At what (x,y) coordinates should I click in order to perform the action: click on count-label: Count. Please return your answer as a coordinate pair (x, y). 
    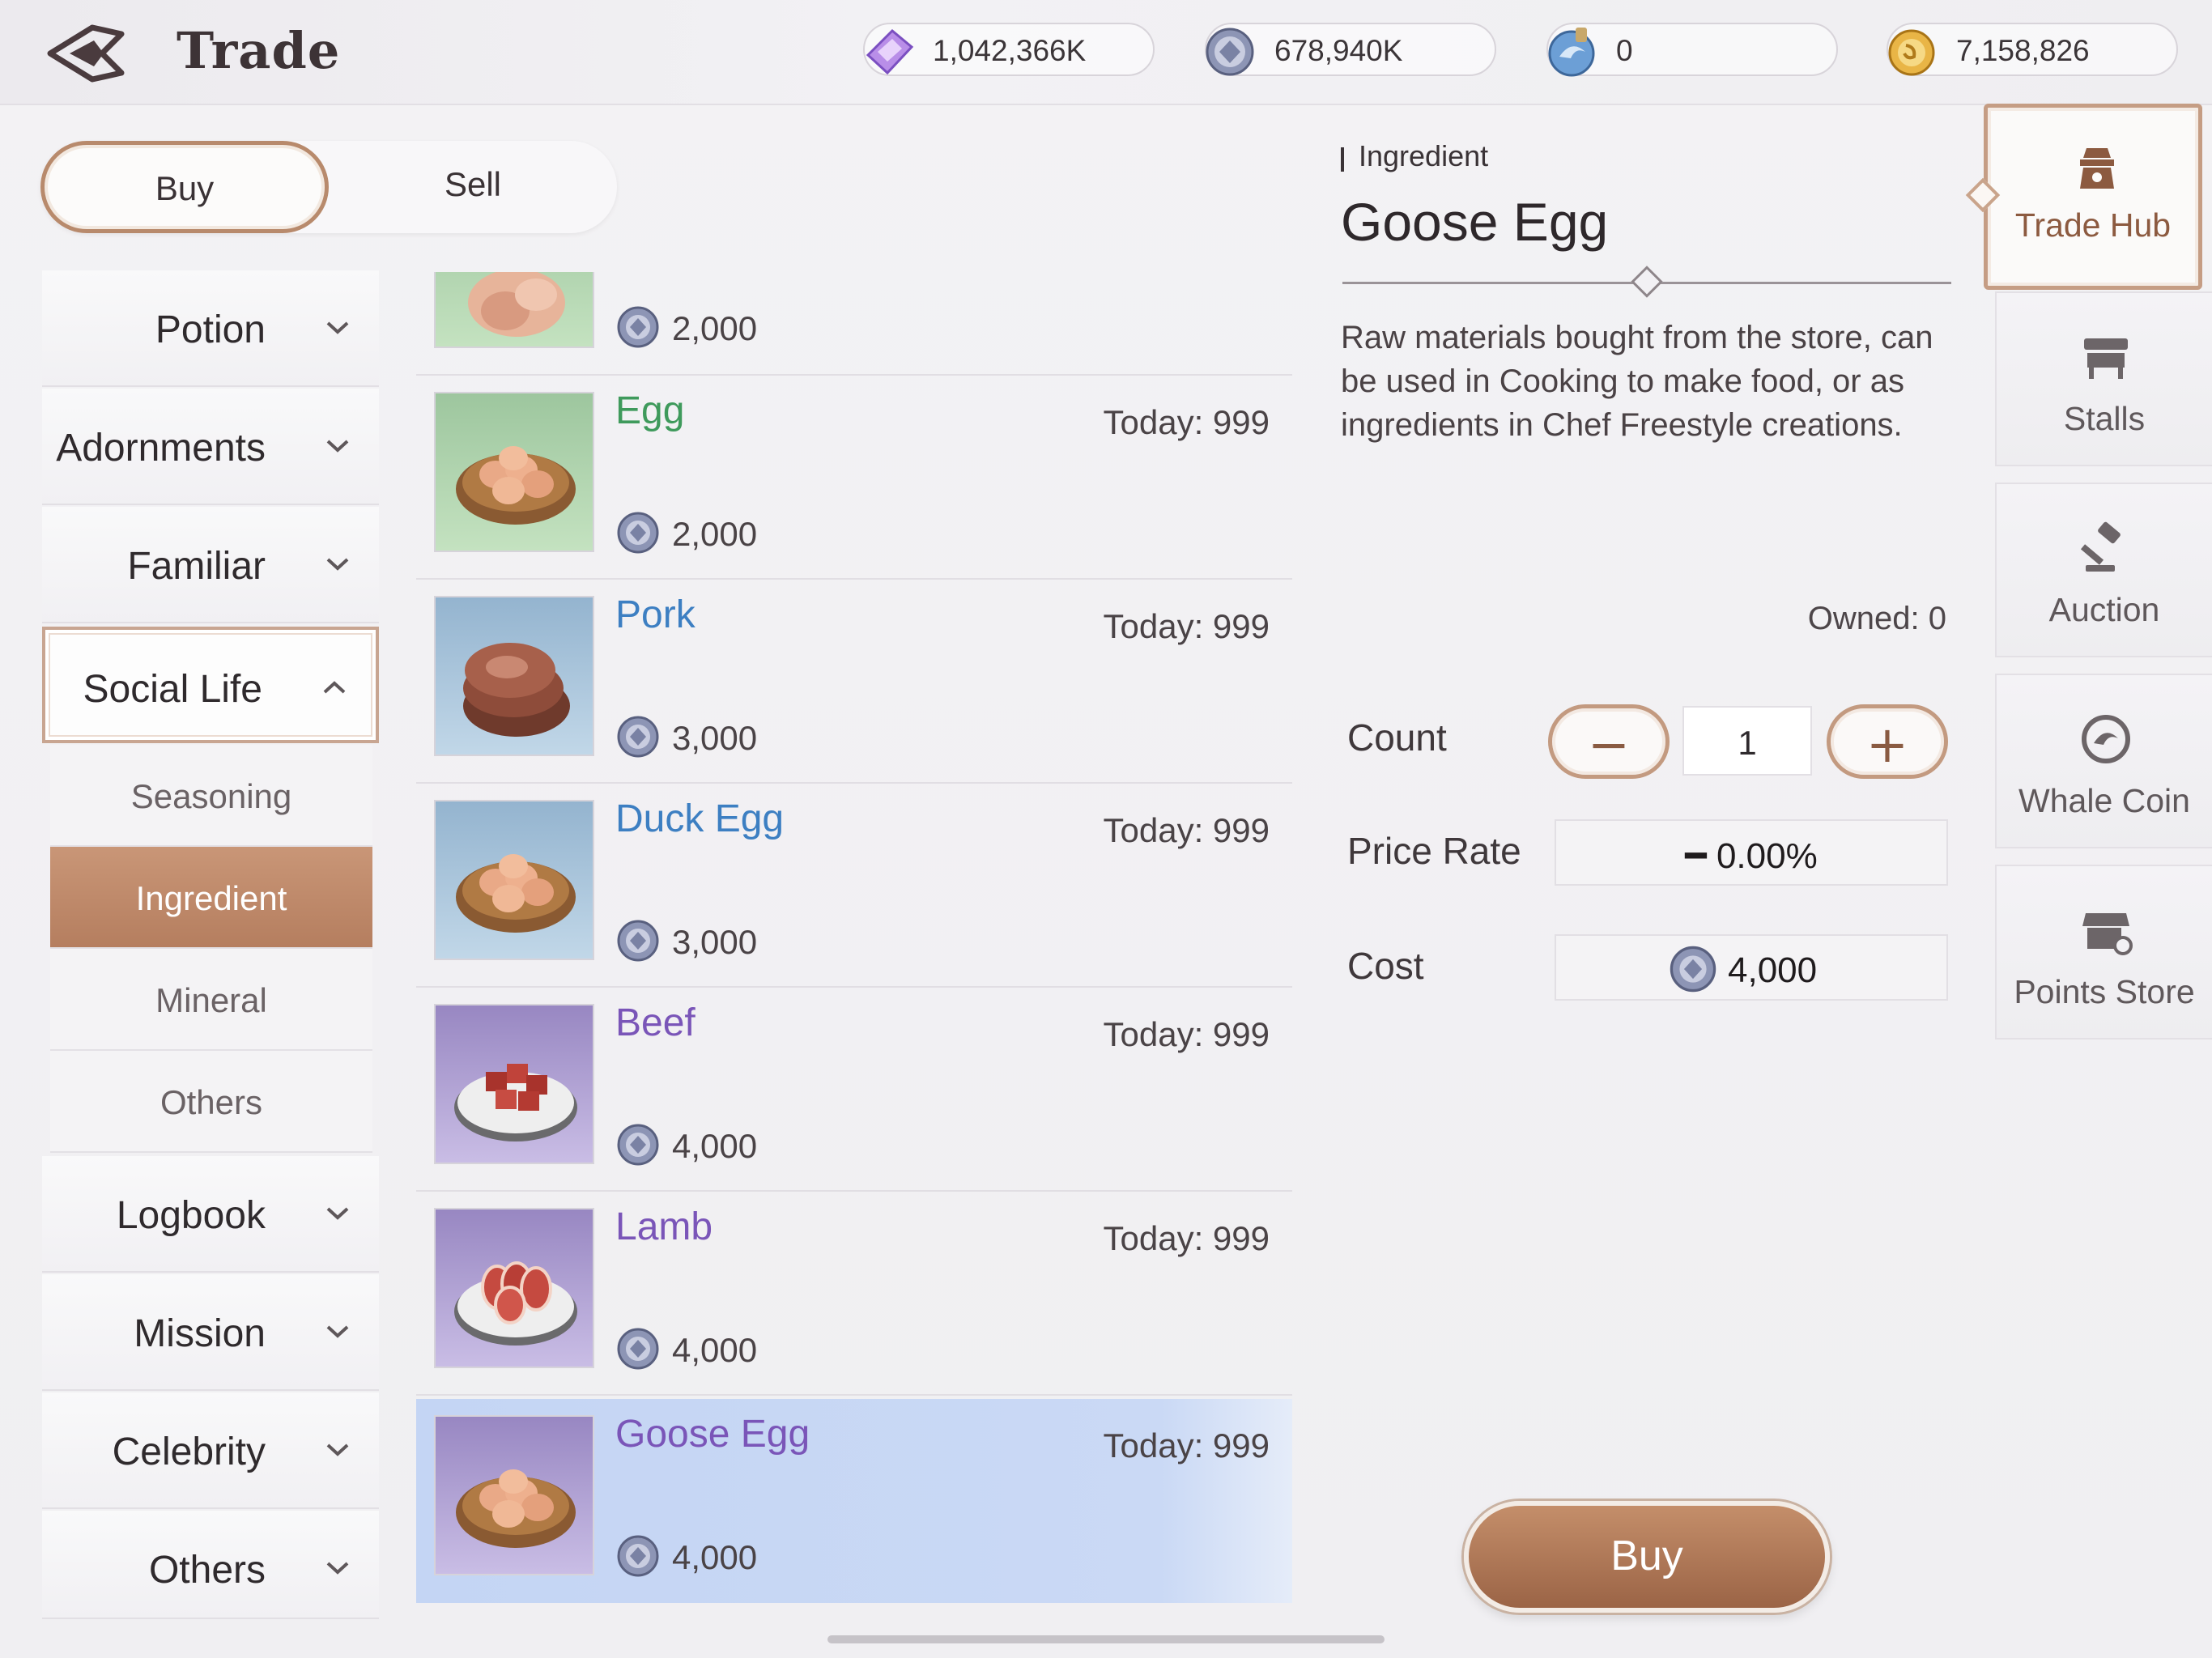
    Looking at the image, I should click on (1397, 737).